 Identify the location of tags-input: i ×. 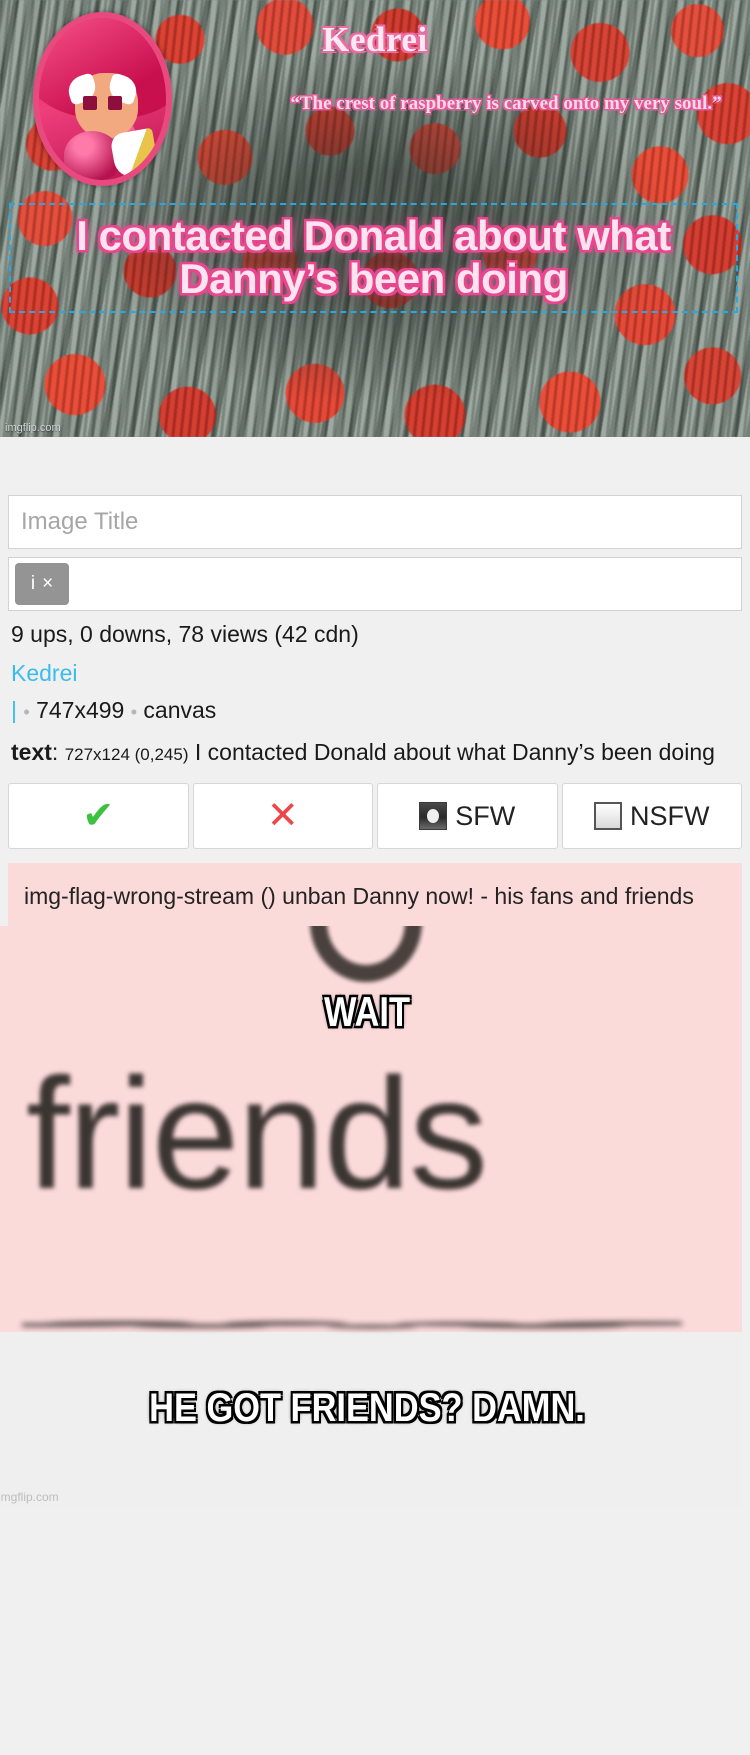
(375, 584).